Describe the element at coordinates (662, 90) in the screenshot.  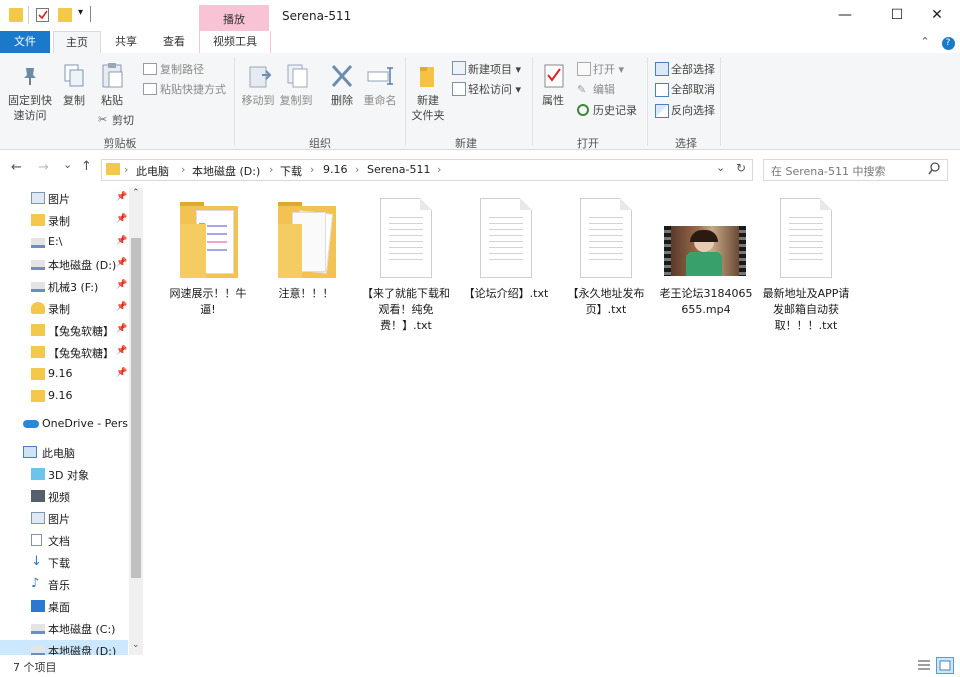
I see `select-none-icon` at that location.